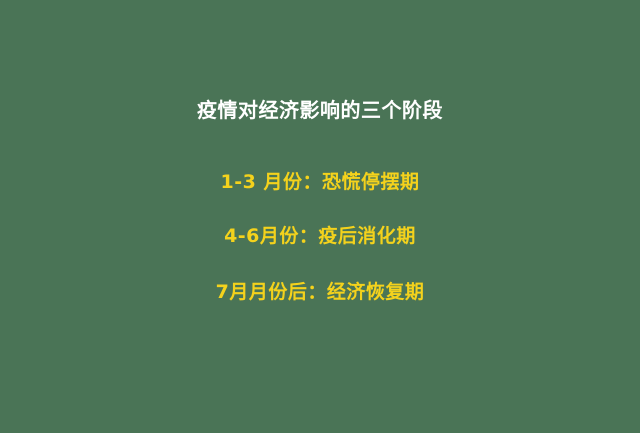  Describe the element at coordinates (320, 182) in the screenshot. I see `stage-item-1: 1-3 月份：恐慌停摆期` at that location.